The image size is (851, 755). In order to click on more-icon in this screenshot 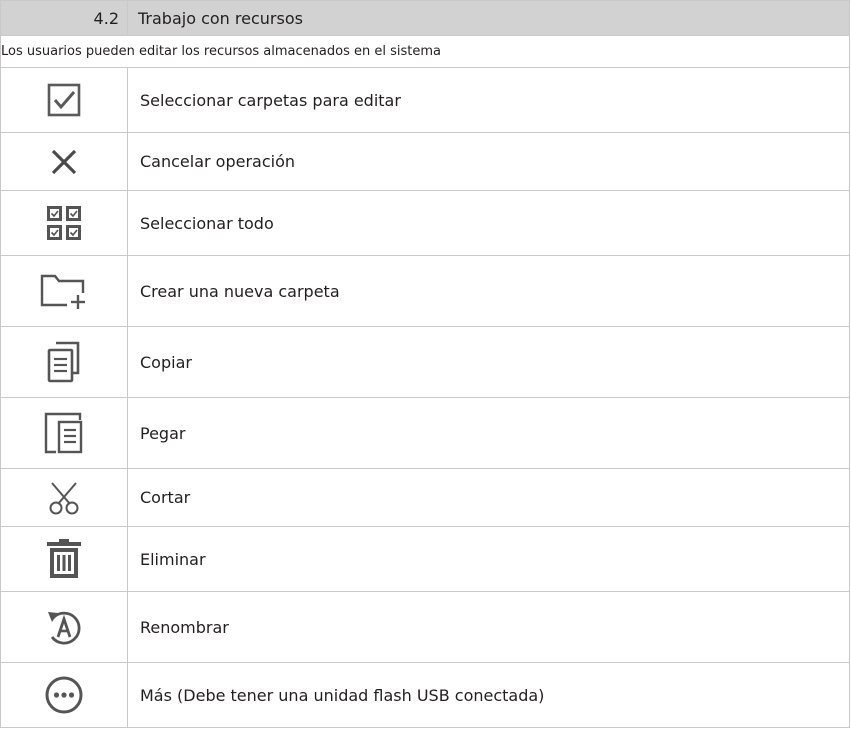, I will do `click(64, 695)`.